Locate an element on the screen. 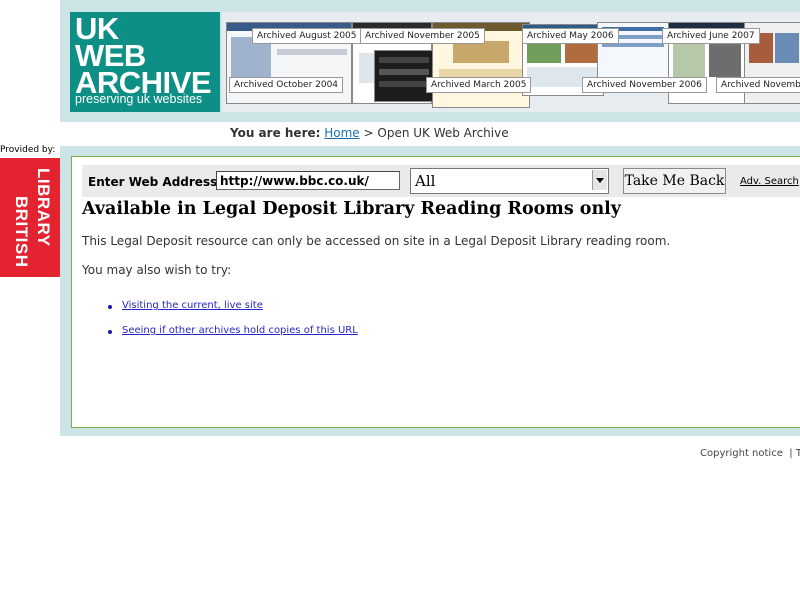 This screenshot has height=600, width=800. uk-web-archive-logo: UK WEB ARCHIVE preserving uk websites is located at coordinates (145, 62).